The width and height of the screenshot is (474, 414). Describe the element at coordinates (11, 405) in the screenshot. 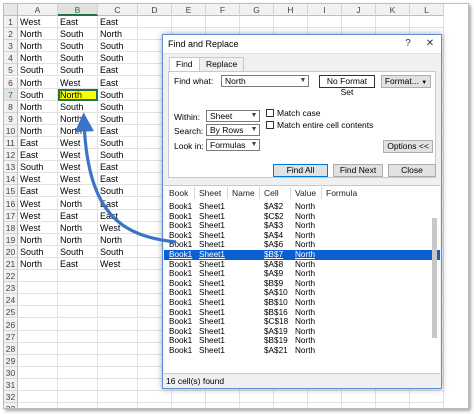

I see `row-header: 33` at that location.